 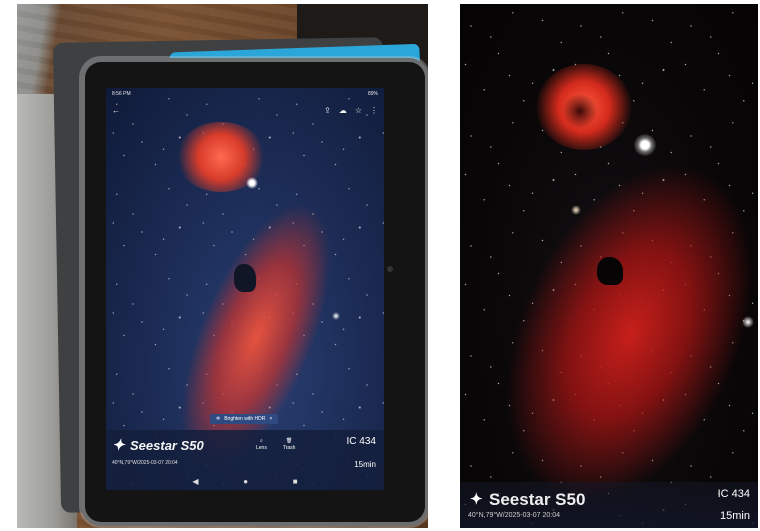 I want to click on nav-home-icon: ●, so click(x=245, y=481).